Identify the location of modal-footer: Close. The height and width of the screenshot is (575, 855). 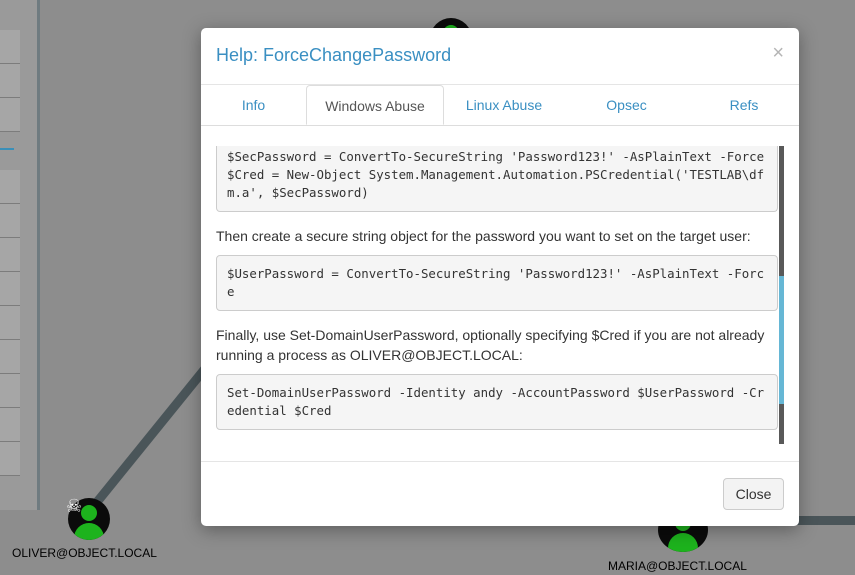
(500, 494).